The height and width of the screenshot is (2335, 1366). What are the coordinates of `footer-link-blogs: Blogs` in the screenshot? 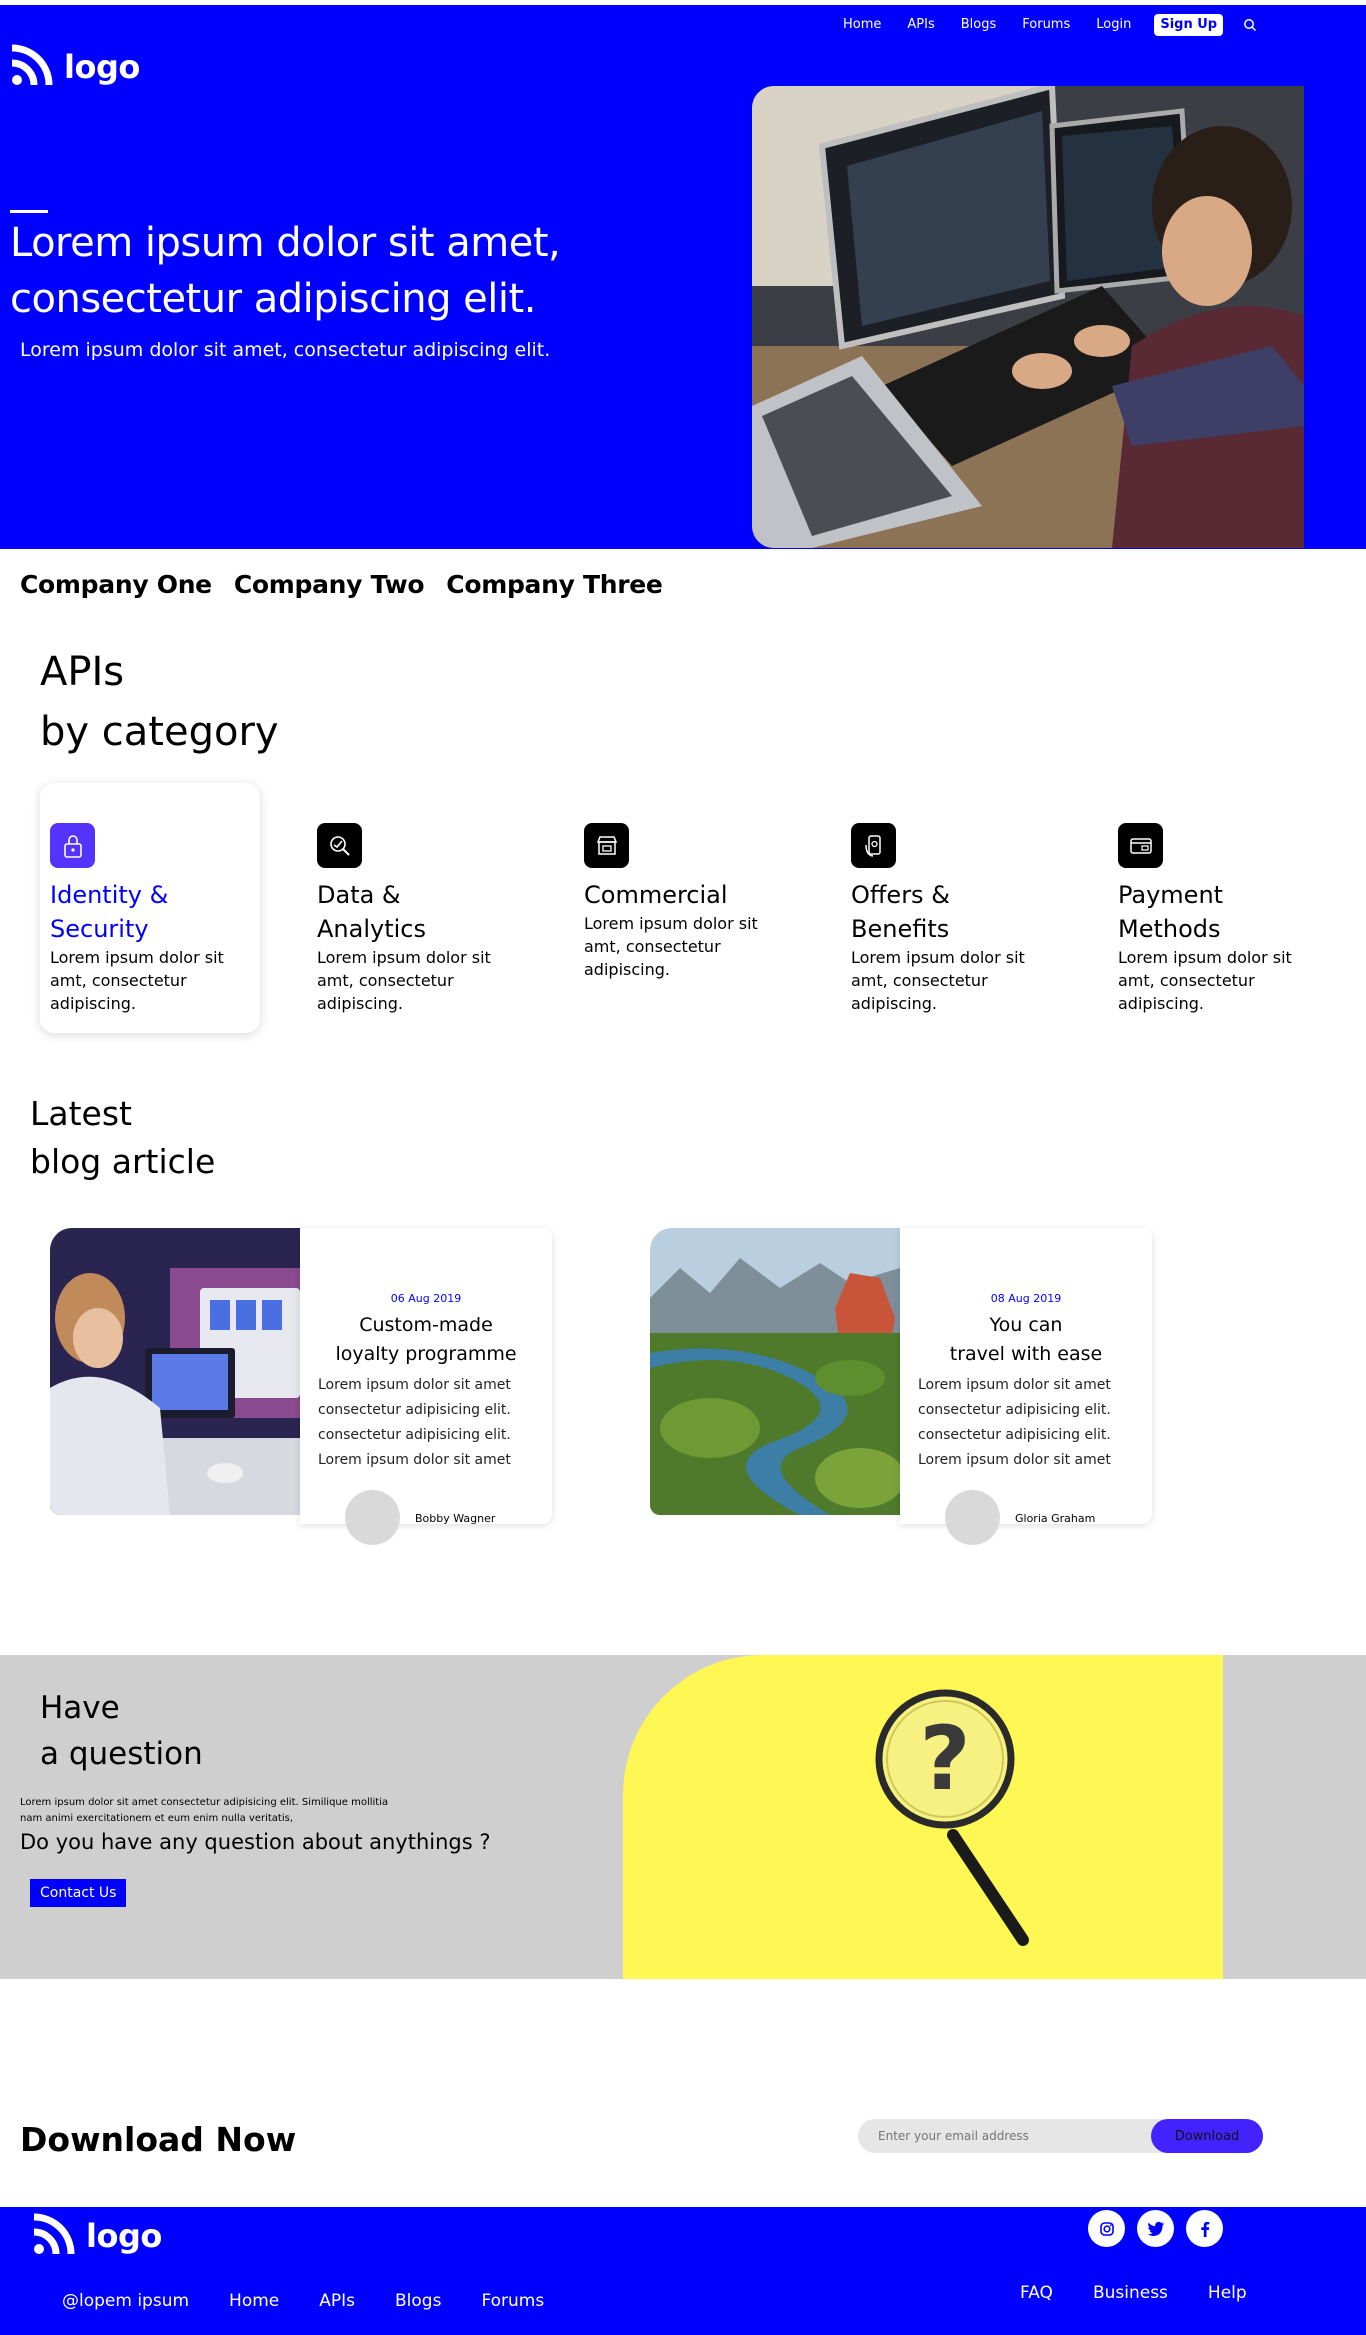 It's located at (418, 2301).